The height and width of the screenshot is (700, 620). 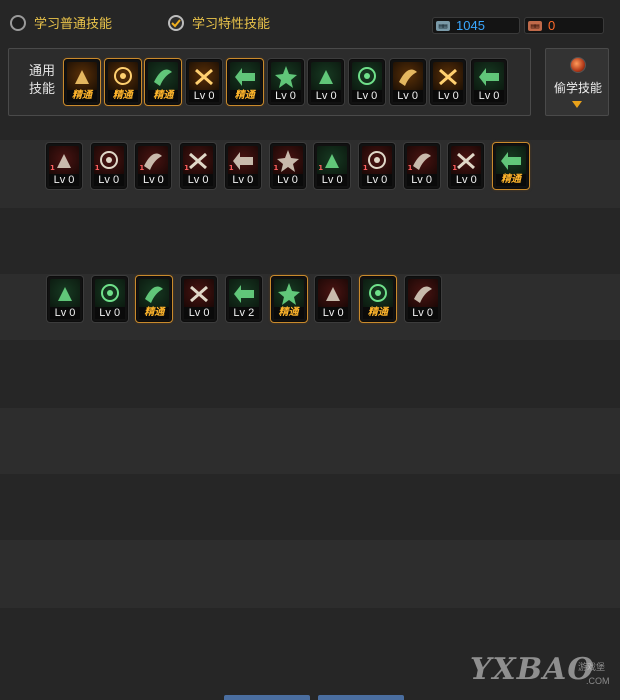 What do you see at coordinates (578, 65) in the screenshot?
I see `orb-icon` at bounding box center [578, 65].